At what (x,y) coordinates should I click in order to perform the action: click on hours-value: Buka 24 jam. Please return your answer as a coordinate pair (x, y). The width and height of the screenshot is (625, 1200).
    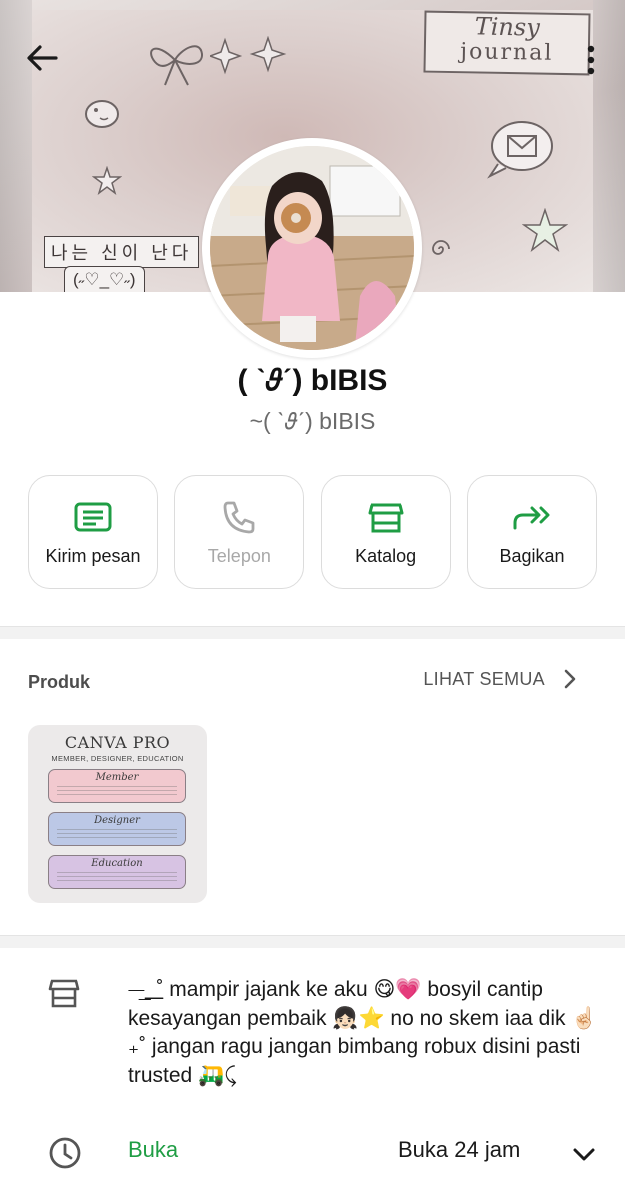
    Looking at the image, I should click on (459, 1149).